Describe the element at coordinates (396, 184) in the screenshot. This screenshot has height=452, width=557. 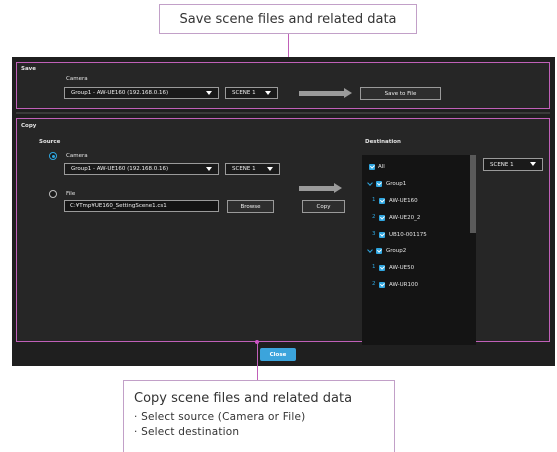
I see `group1-label: Group1` at that location.